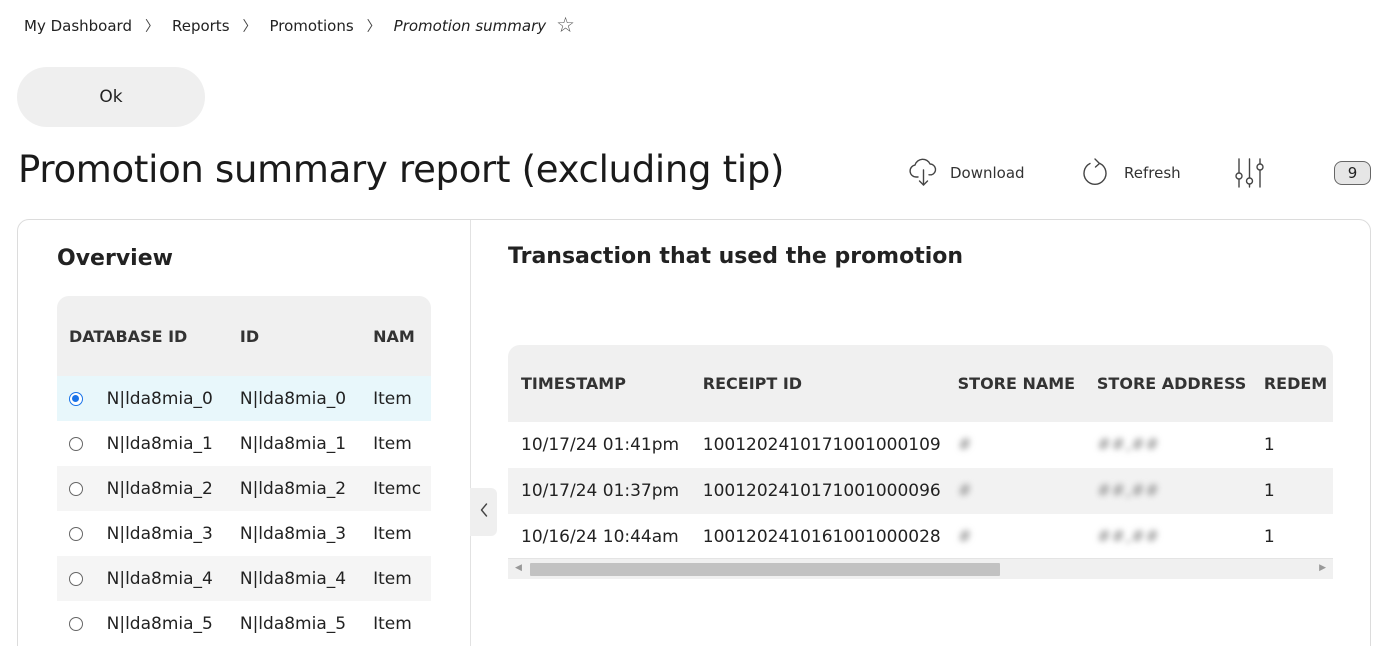  I want to click on id-cell: N|lda8mia_2, so click(293, 488).